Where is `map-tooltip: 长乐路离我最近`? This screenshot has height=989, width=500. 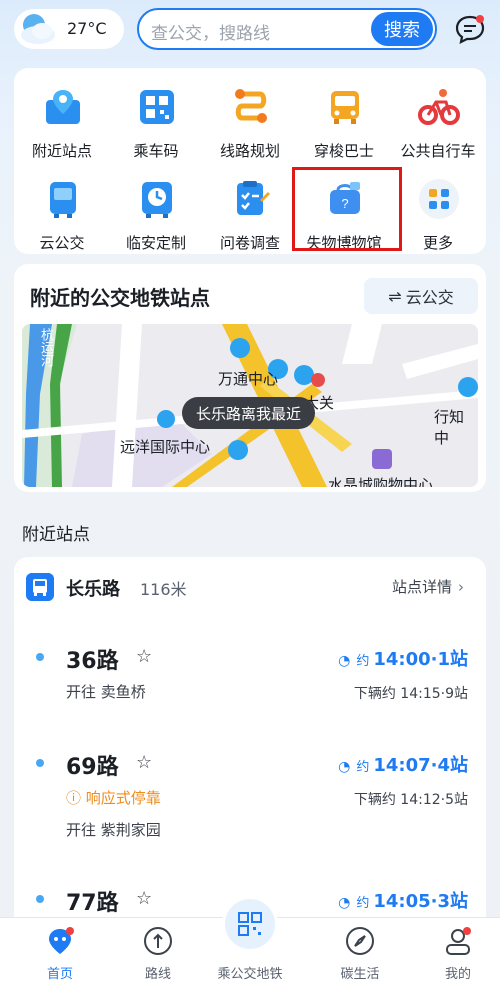
map-tooltip: 长乐路离我最近 is located at coordinates (249, 413).